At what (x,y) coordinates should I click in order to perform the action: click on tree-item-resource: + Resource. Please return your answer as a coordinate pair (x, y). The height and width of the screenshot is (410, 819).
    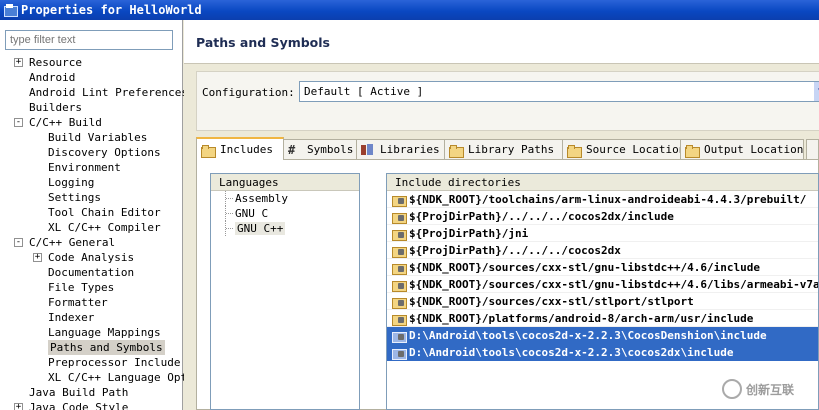
    Looking at the image, I should click on (91, 62).